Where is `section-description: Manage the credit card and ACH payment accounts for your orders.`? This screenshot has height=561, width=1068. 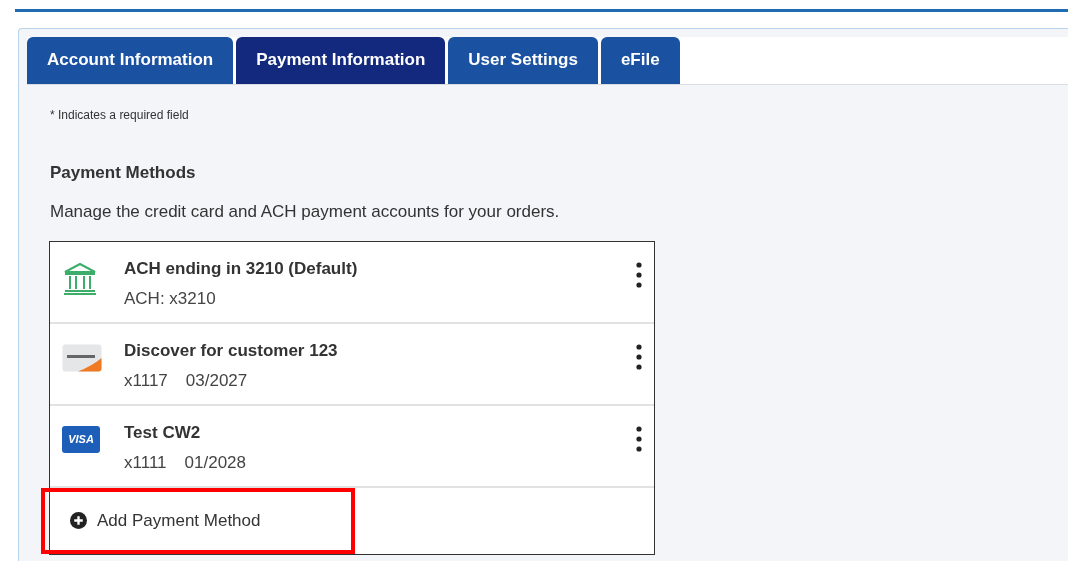 section-description: Manage the credit card and ACH payment accounts for your orders. is located at coordinates (305, 212).